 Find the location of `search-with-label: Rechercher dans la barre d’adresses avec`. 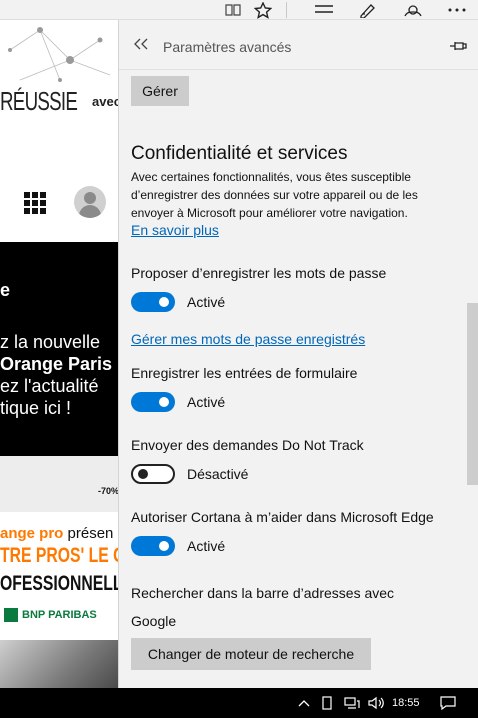

search-with-label: Rechercher dans la barre d’adresses avec is located at coordinates (263, 593).